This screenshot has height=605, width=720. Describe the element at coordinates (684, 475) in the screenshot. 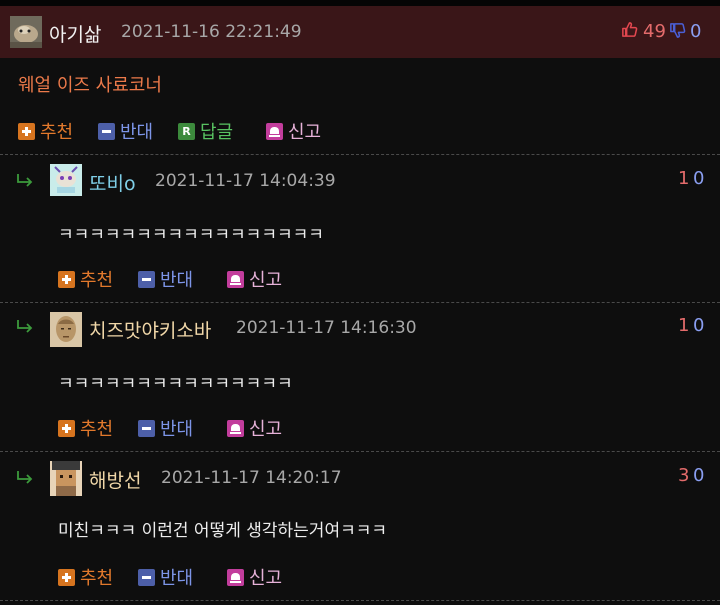

I see `comment-up-count: 3` at that location.